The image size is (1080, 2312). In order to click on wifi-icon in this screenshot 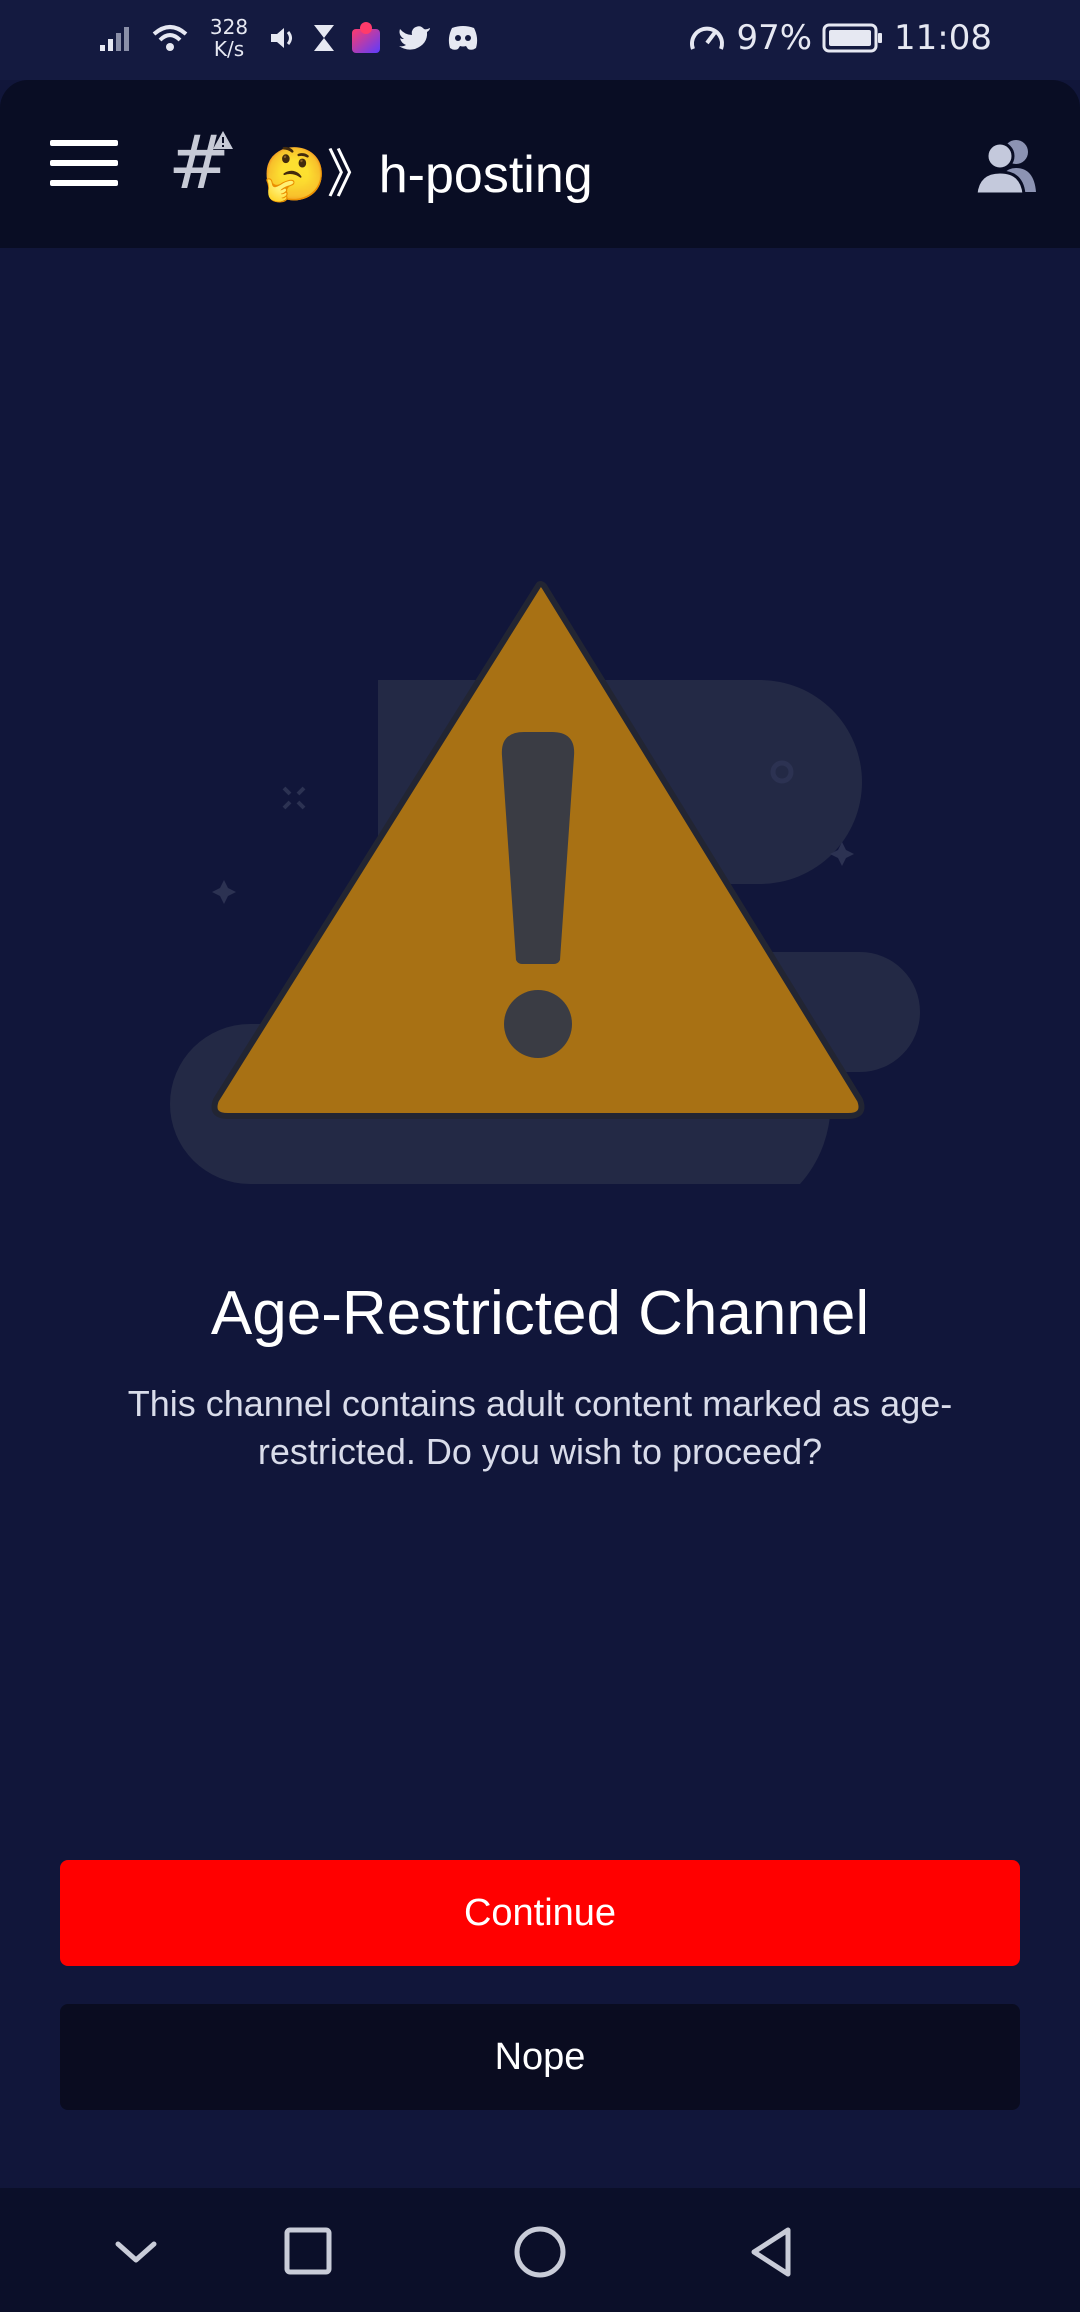, I will do `click(170, 38)`.